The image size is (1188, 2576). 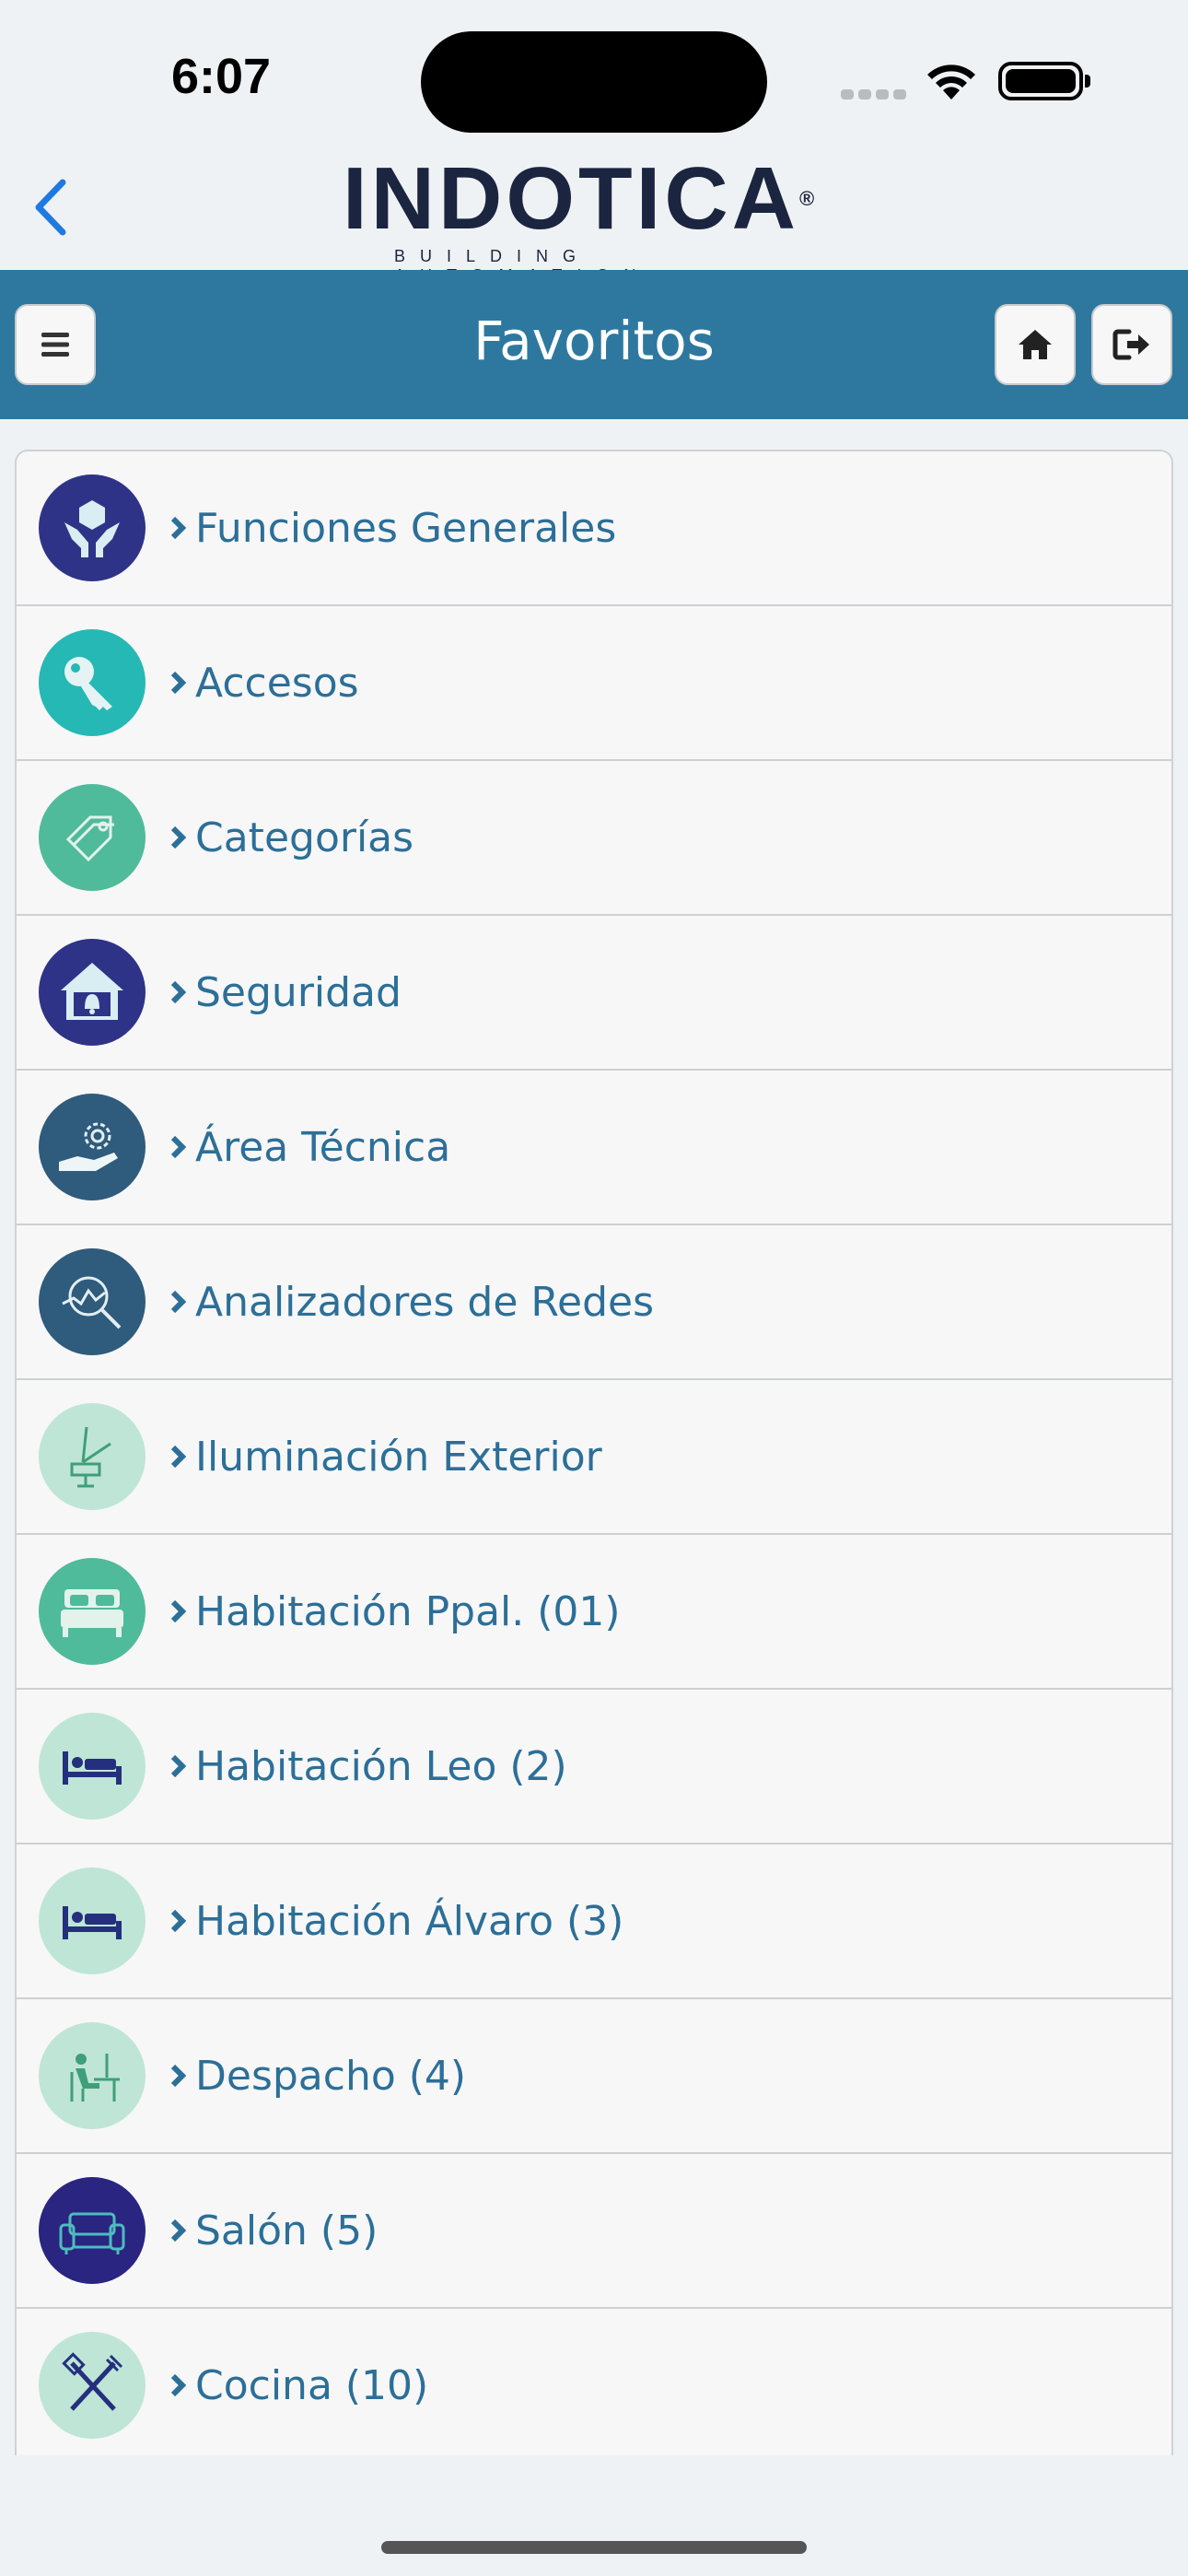 I want to click on list-item-seguridad: Seguridad, so click(x=594, y=993).